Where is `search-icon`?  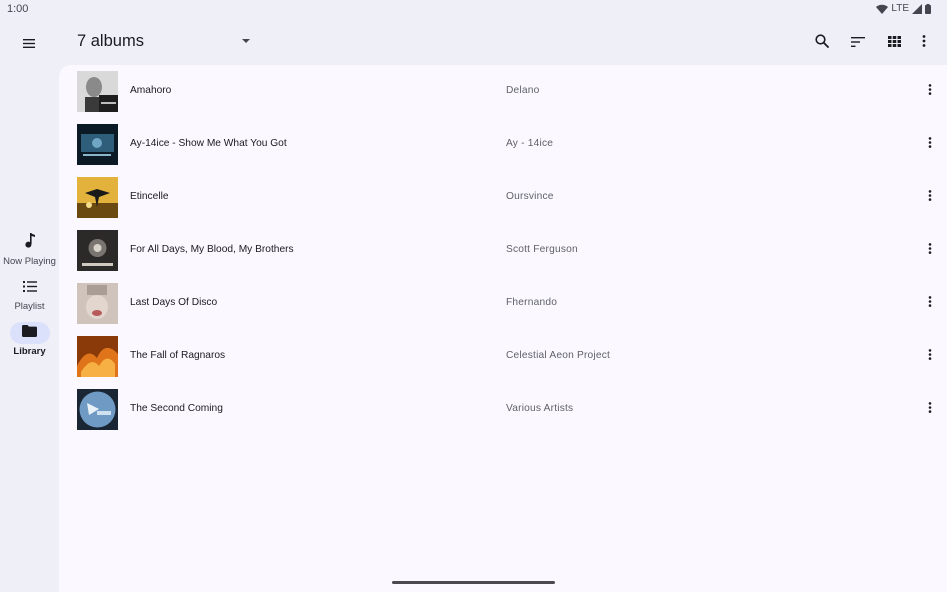 search-icon is located at coordinates (822, 43).